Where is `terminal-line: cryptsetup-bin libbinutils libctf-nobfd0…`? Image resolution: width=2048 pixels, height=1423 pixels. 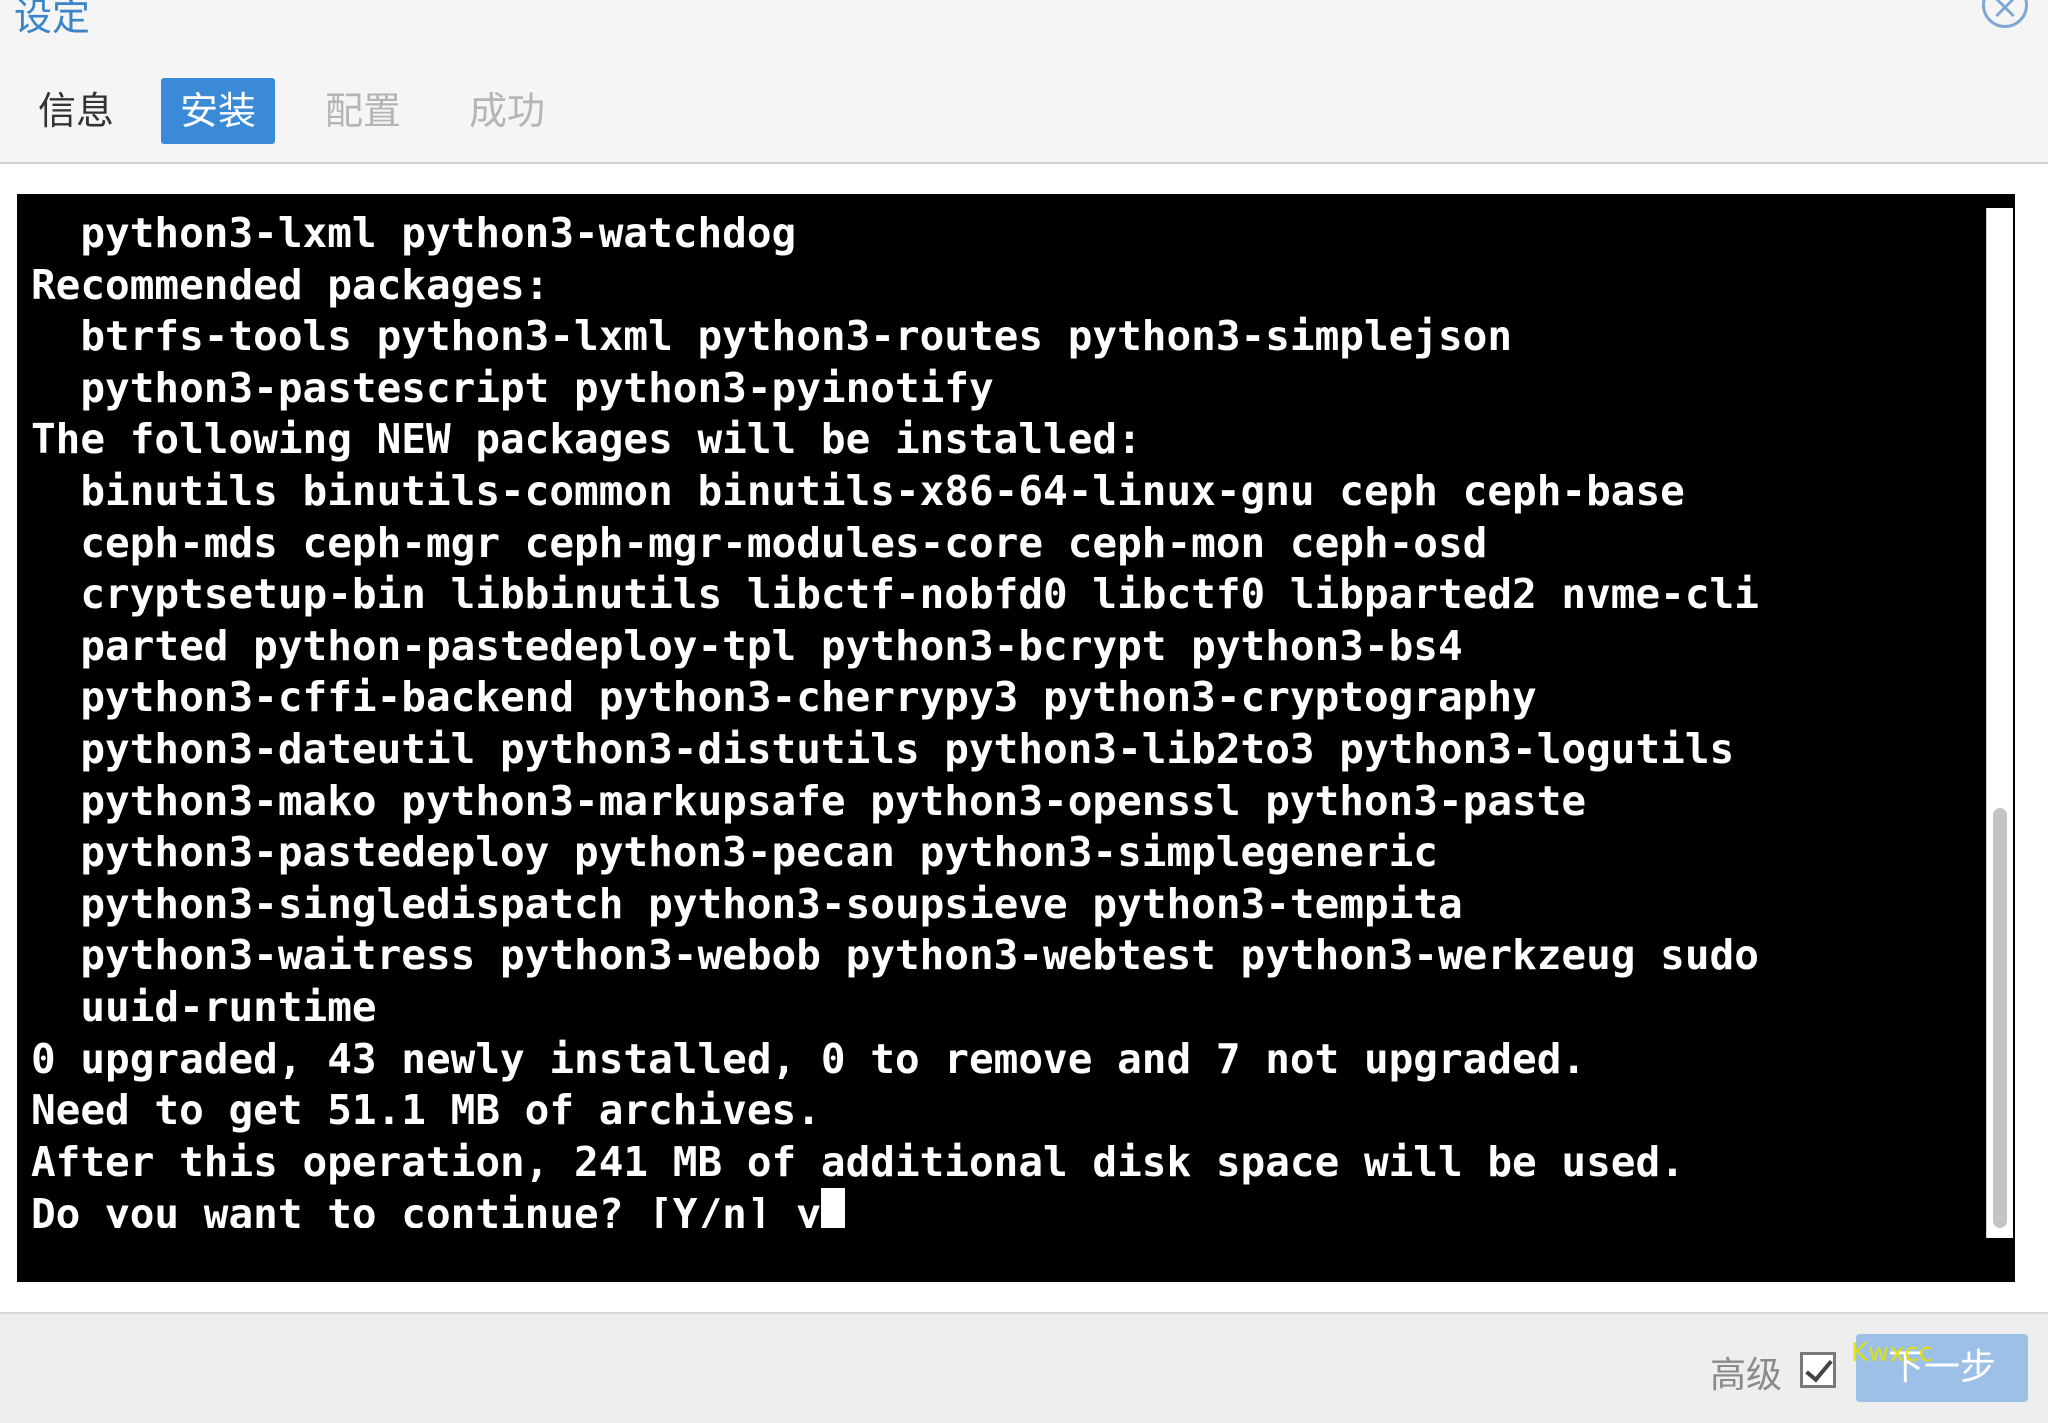
terminal-line: cryptsetup-bin libbinutils libctf-nobfd0… is located at coordinates (895, 594).